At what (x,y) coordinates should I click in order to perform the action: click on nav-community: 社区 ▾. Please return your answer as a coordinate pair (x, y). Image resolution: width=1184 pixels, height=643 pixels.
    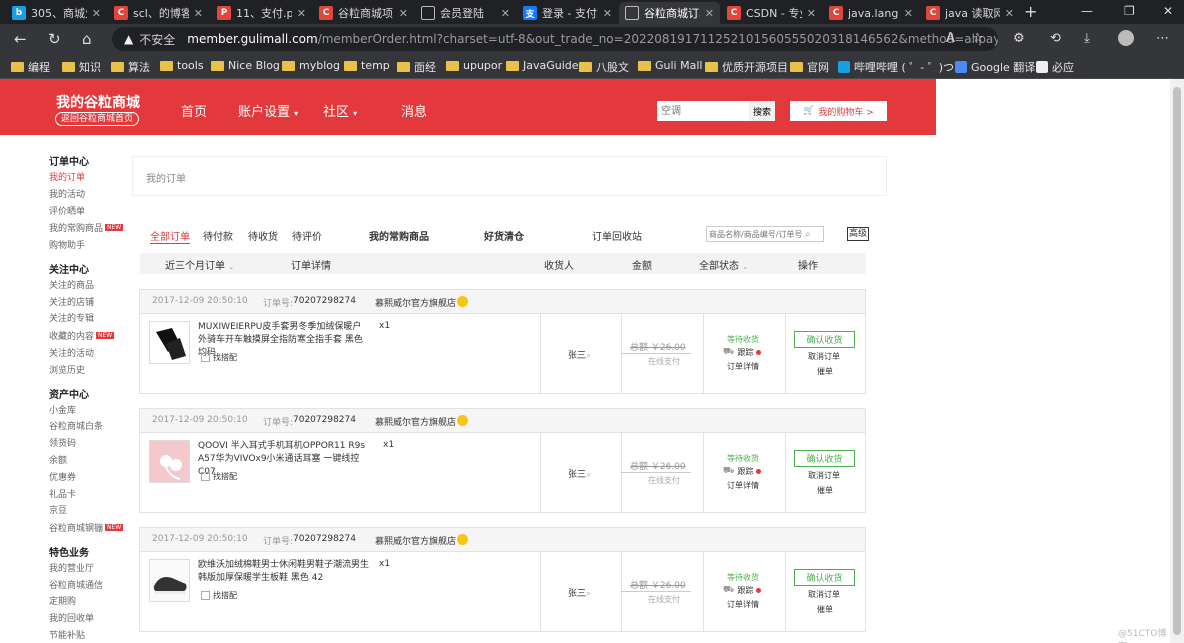
    Looking at the image, I should click on (340, 110).